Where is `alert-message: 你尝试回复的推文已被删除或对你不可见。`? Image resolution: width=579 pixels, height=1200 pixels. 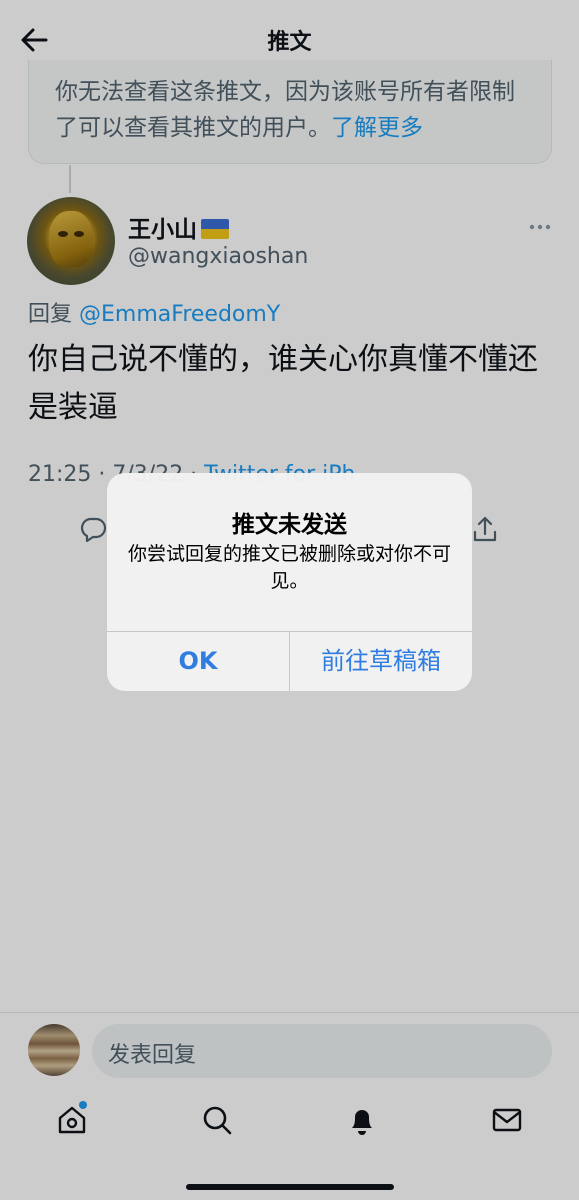
alert-message: 你尝试回复的推文已被删除或对你不可见。 is located at coordinates (289, 567).